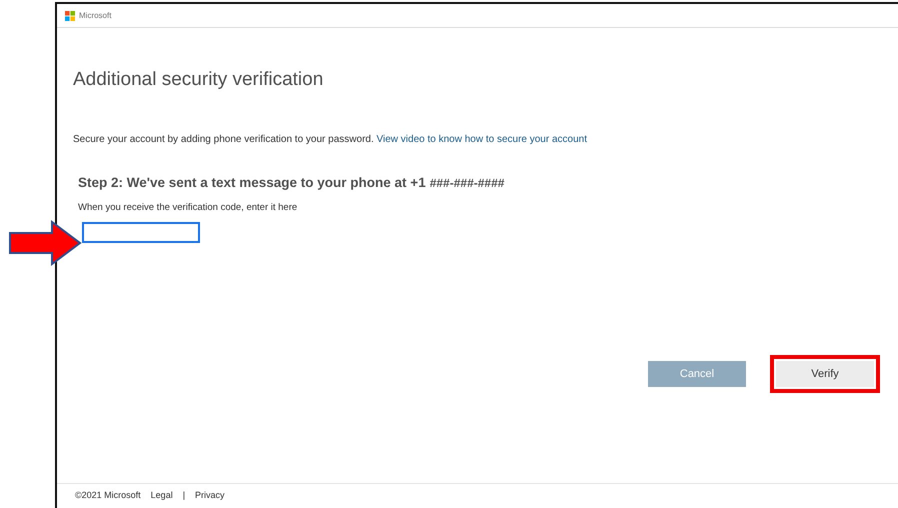  Describe the element at coordinates (210, 496) in the screenshot. I see `footer-link: Privacy` at that location.